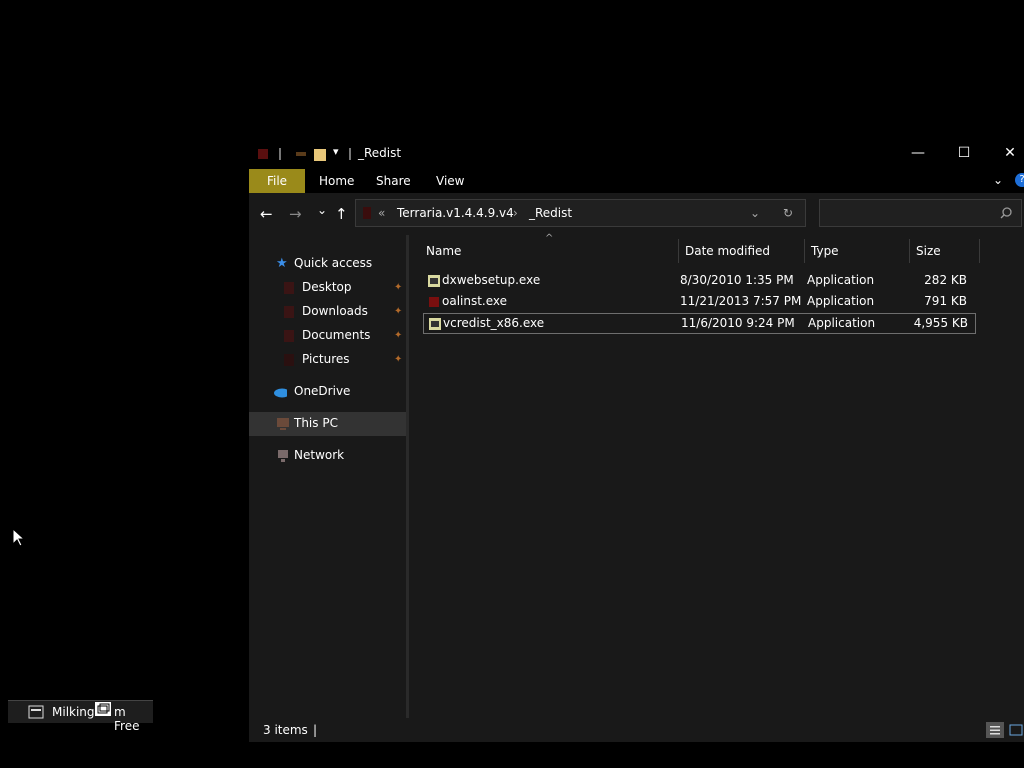 The height and width of the screenshot is (768, 1024). What do you see at coordinates (998, 180) in the screenshot?
I see `expand-ribbon-icon: ⌄` at bounding box center [998, 180].